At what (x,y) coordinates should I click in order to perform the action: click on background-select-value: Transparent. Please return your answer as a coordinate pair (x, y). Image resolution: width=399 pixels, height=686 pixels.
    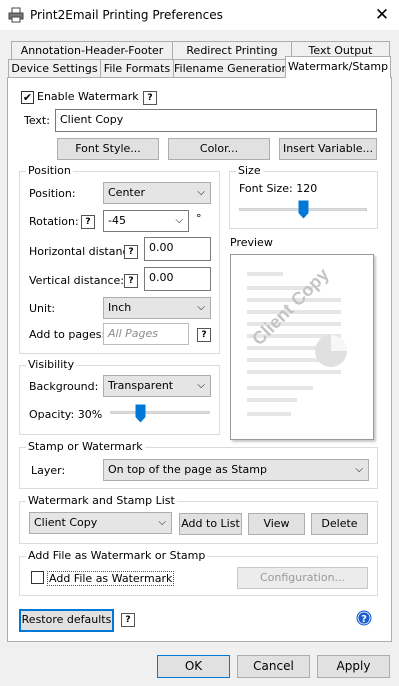
    Looking at the image, I should click on (141, 385).